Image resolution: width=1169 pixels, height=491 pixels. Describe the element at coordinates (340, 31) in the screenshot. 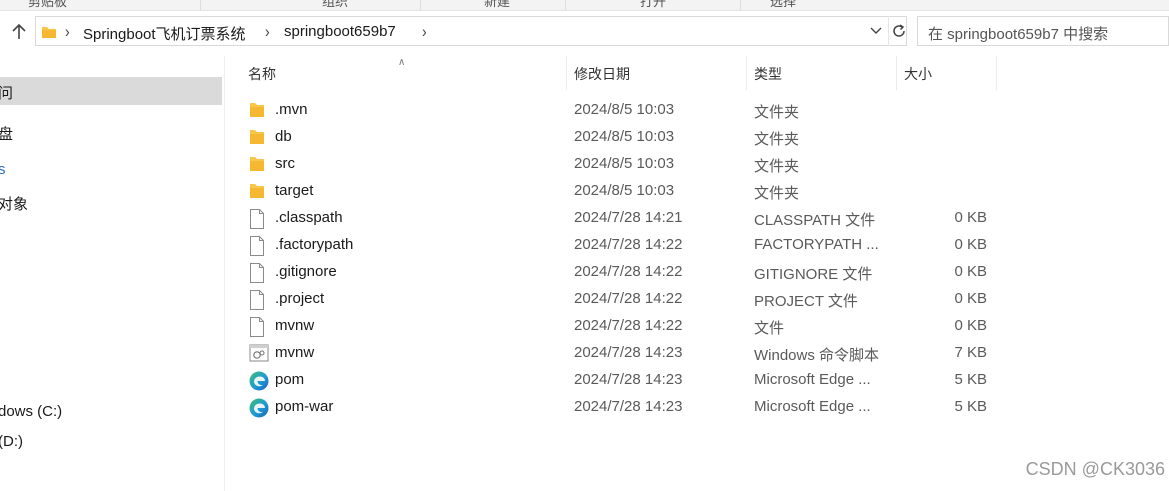

I see `breadcrumb-current: springboot659b7` at that location.